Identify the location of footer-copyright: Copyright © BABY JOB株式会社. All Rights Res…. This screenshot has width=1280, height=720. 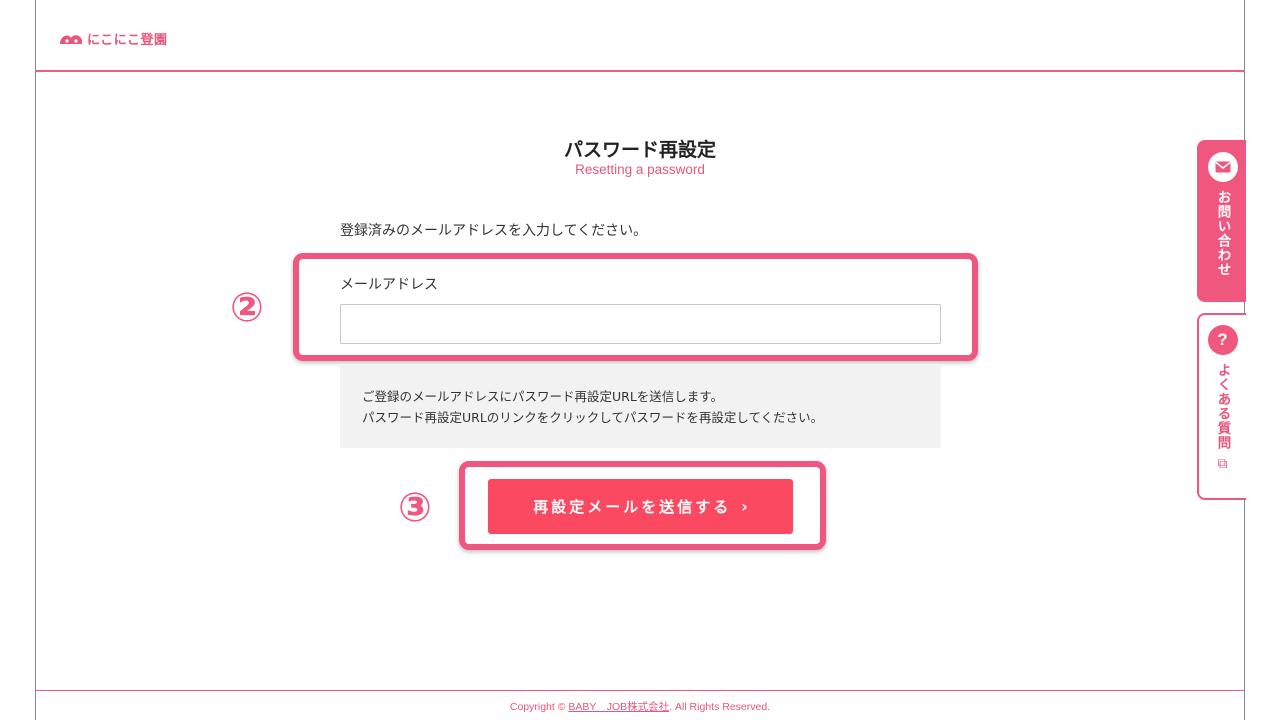
(640, 706).